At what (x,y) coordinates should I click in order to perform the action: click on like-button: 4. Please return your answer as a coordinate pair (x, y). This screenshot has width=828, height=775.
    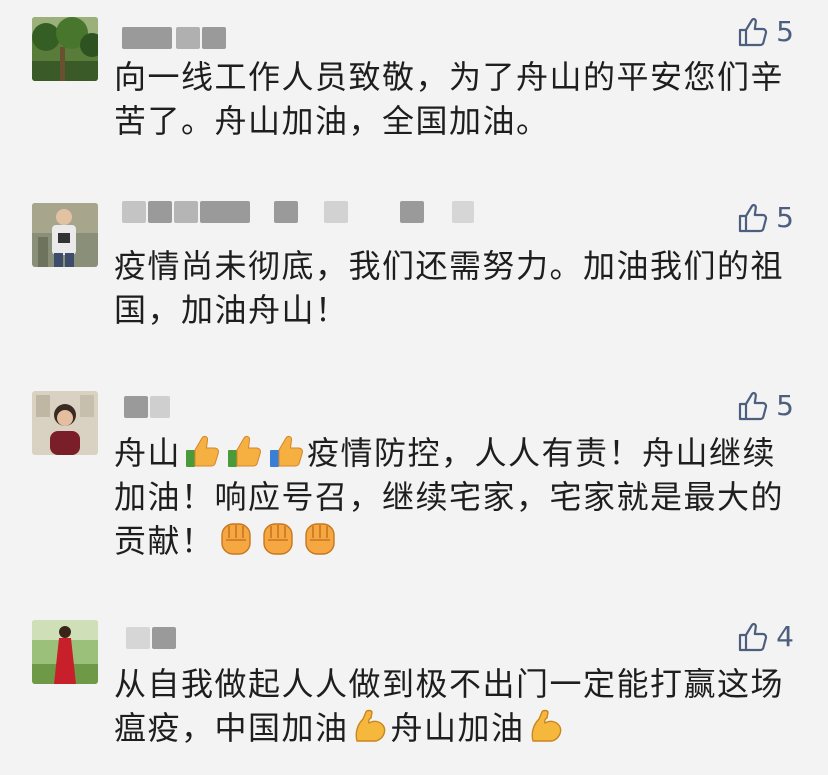
    Looking at the image, I should click on (765, 637).